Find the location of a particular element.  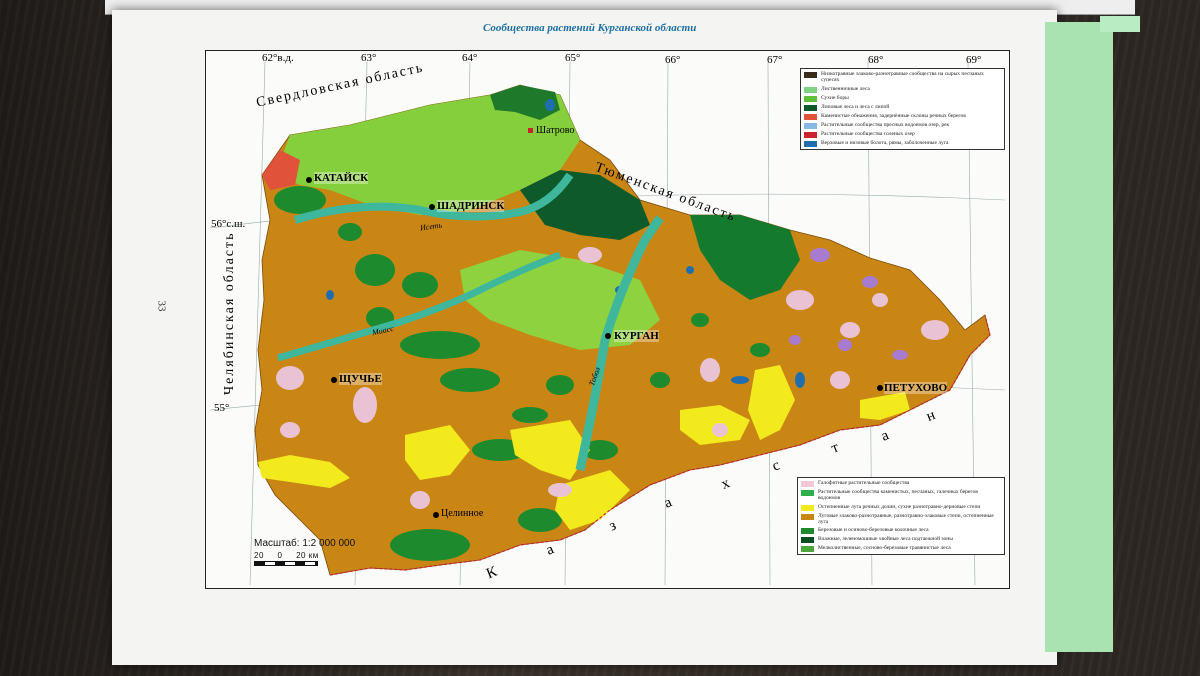

legend-item: Сухие боры is located at coordinates (902, 98).